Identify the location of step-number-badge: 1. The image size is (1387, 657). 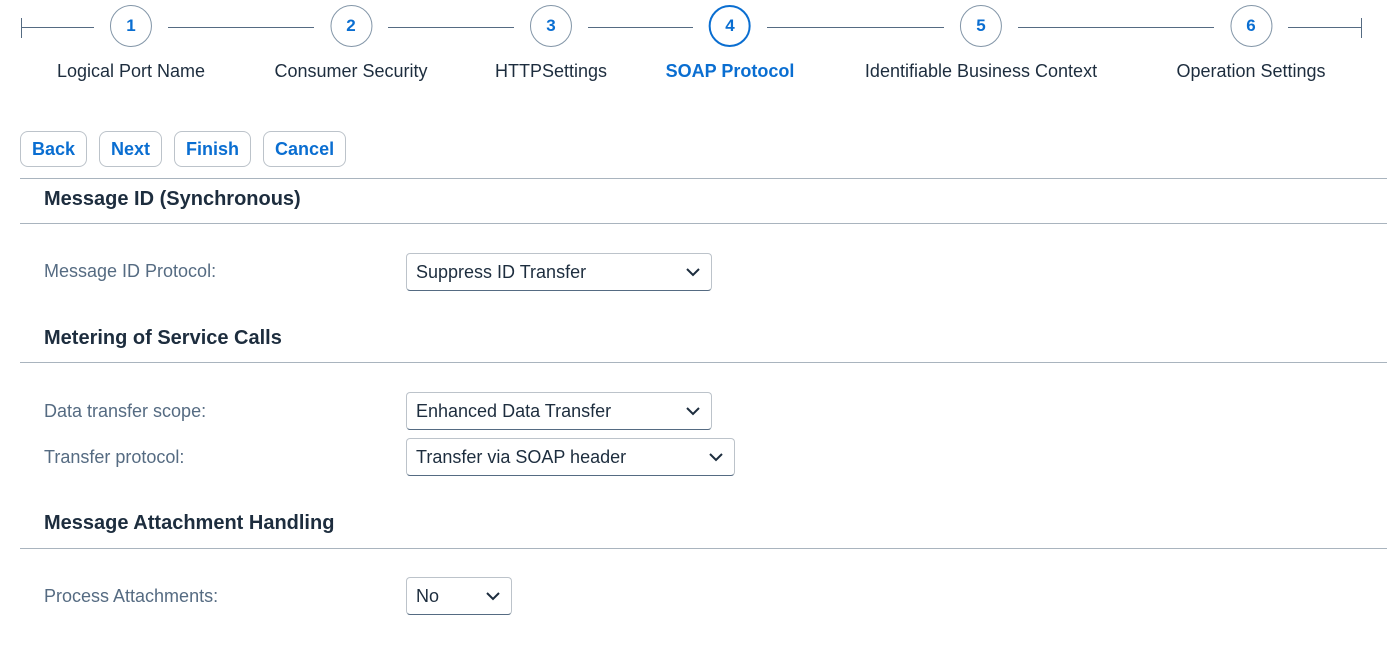
(130, 26).